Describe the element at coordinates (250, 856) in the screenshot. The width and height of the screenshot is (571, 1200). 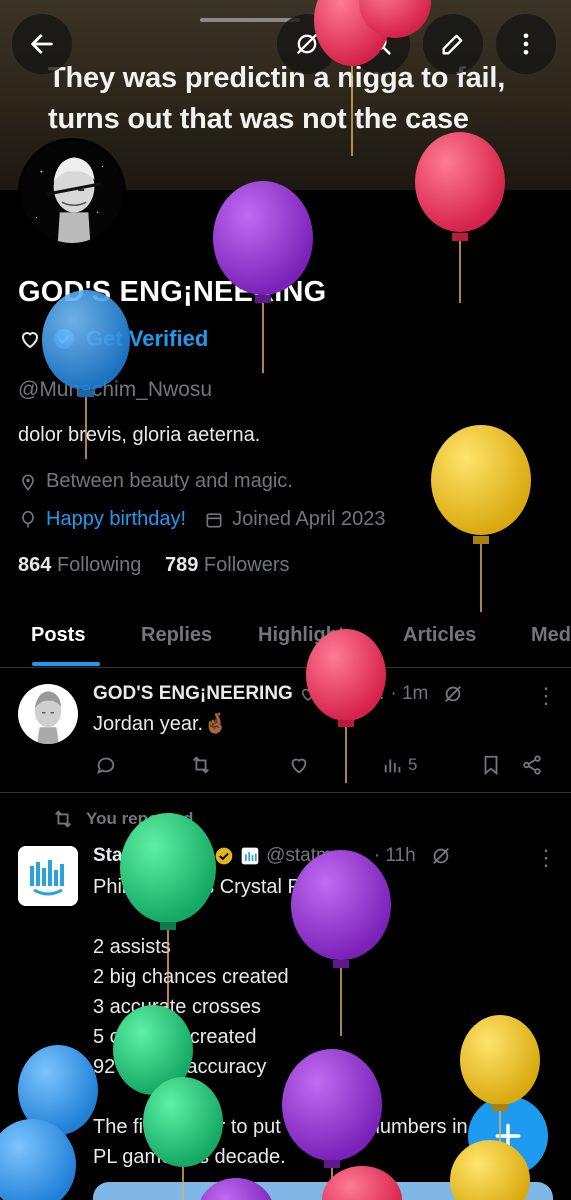
I see `affiliate-badge-icon` at that location.